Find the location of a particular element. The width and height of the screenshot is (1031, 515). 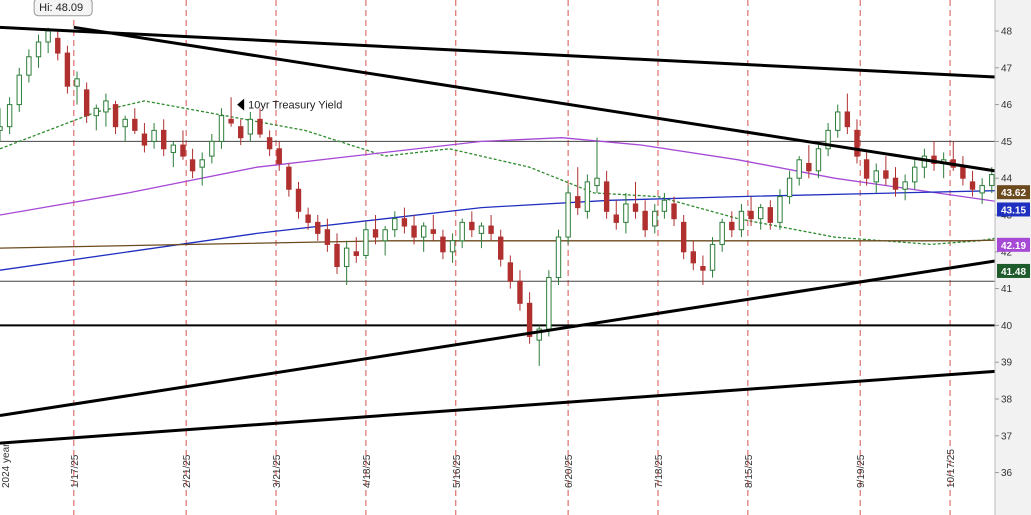

y-axis: 36373839404142434445464748 is located at coordinates (1012, 257).